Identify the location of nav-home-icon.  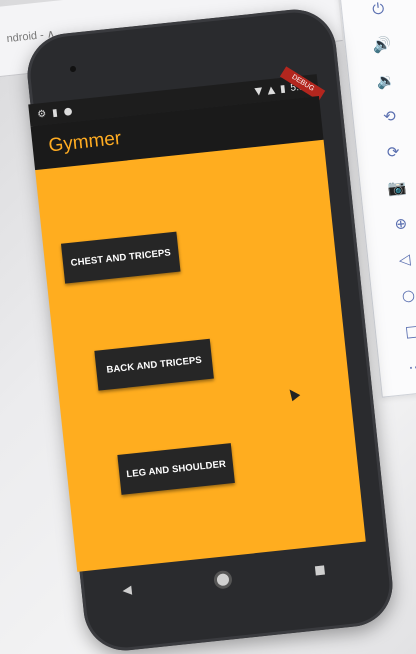
(223, 580).